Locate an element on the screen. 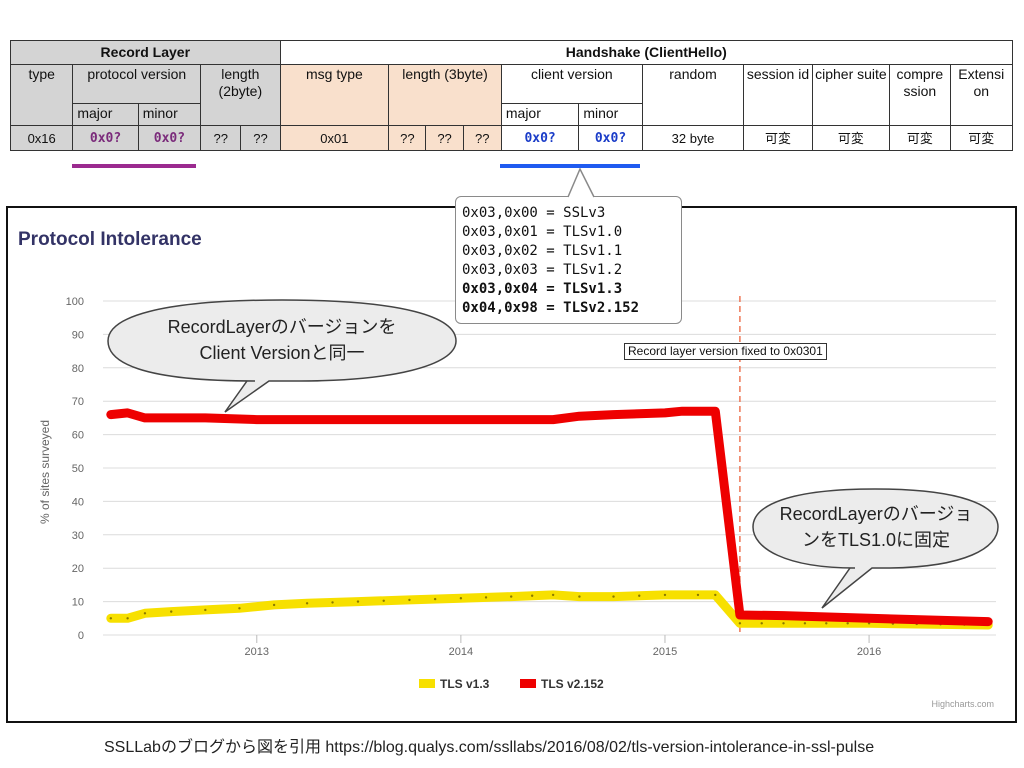 The image size is (1024, 768). left-bubble-line2: Client Versionと同一 is located at coordinates (282, 353).